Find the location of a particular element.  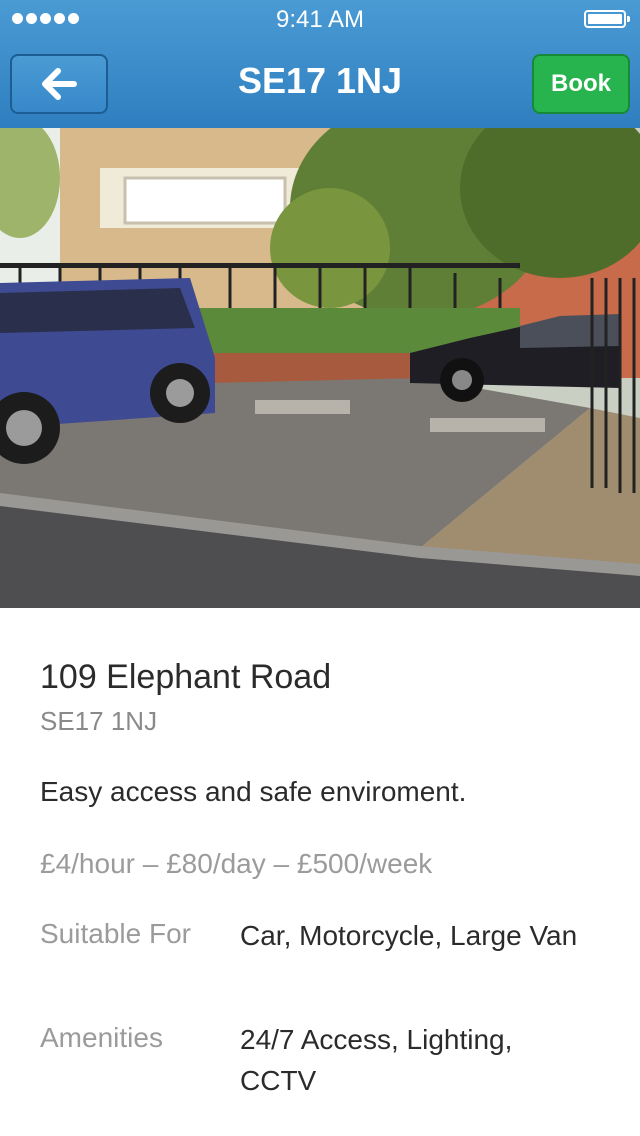

listing-address: 109 Elephant Road is located at coordinates (186, 677).